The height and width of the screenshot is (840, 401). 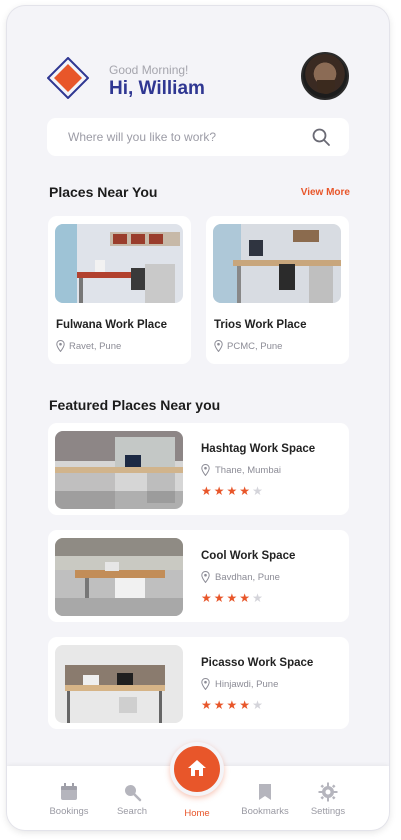 I want to click on featured-name: Cool Work Space, so click(x=248, y=556).